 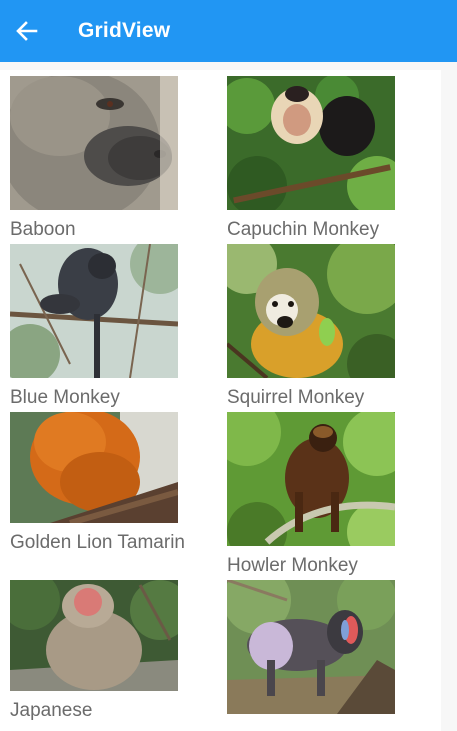 I want to click on golden-lion-tamarin-photo, so click(x=94, y=467).